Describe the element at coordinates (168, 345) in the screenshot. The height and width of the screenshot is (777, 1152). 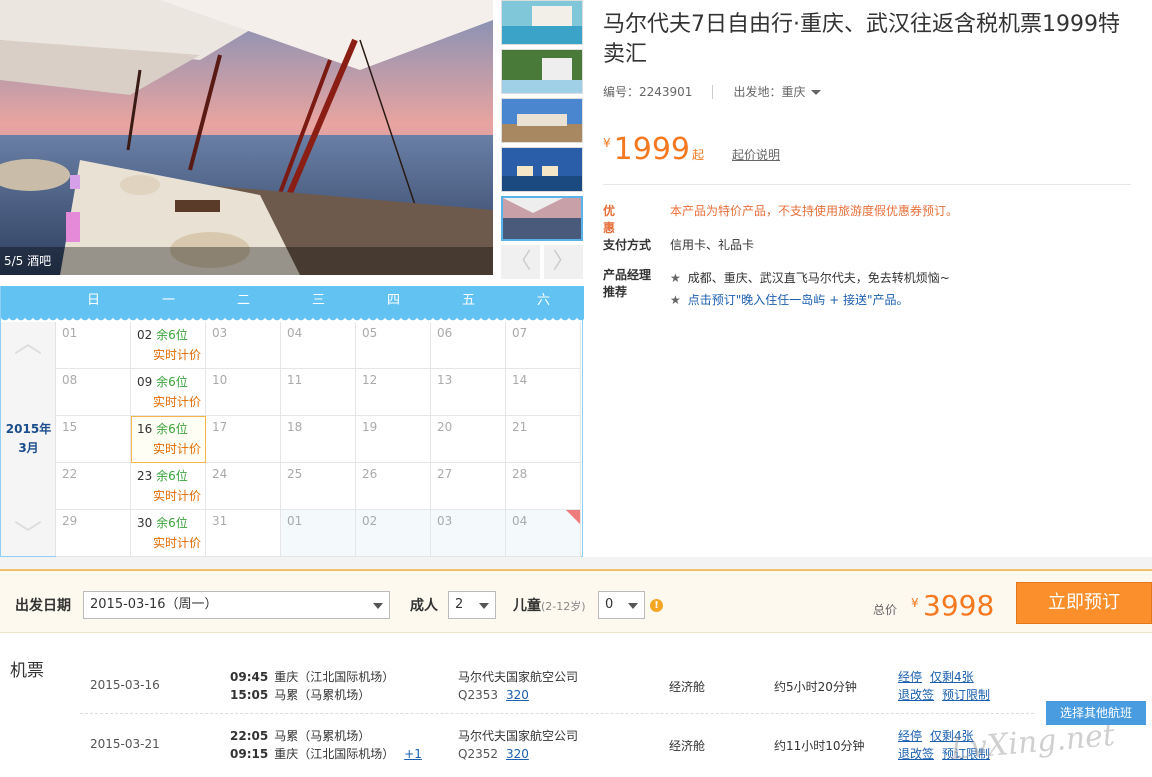
I see `calendar-day-cell: 02 余6位 实时计价` at that location.